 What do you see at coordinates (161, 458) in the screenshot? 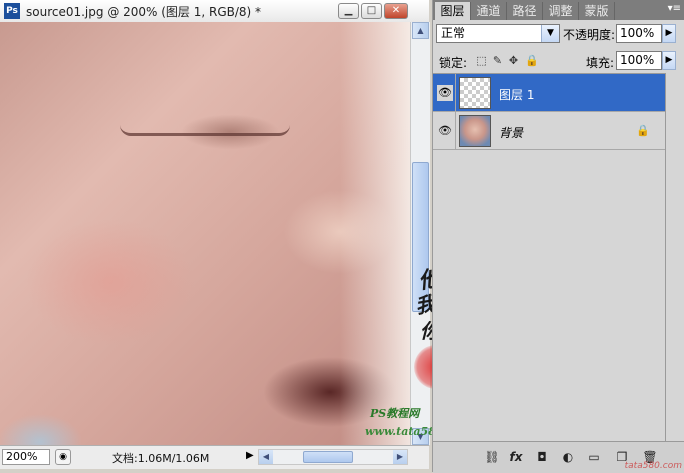
I see `document-size-info: 文档:1.06M/1.06M` at bounding box center [161, 458].